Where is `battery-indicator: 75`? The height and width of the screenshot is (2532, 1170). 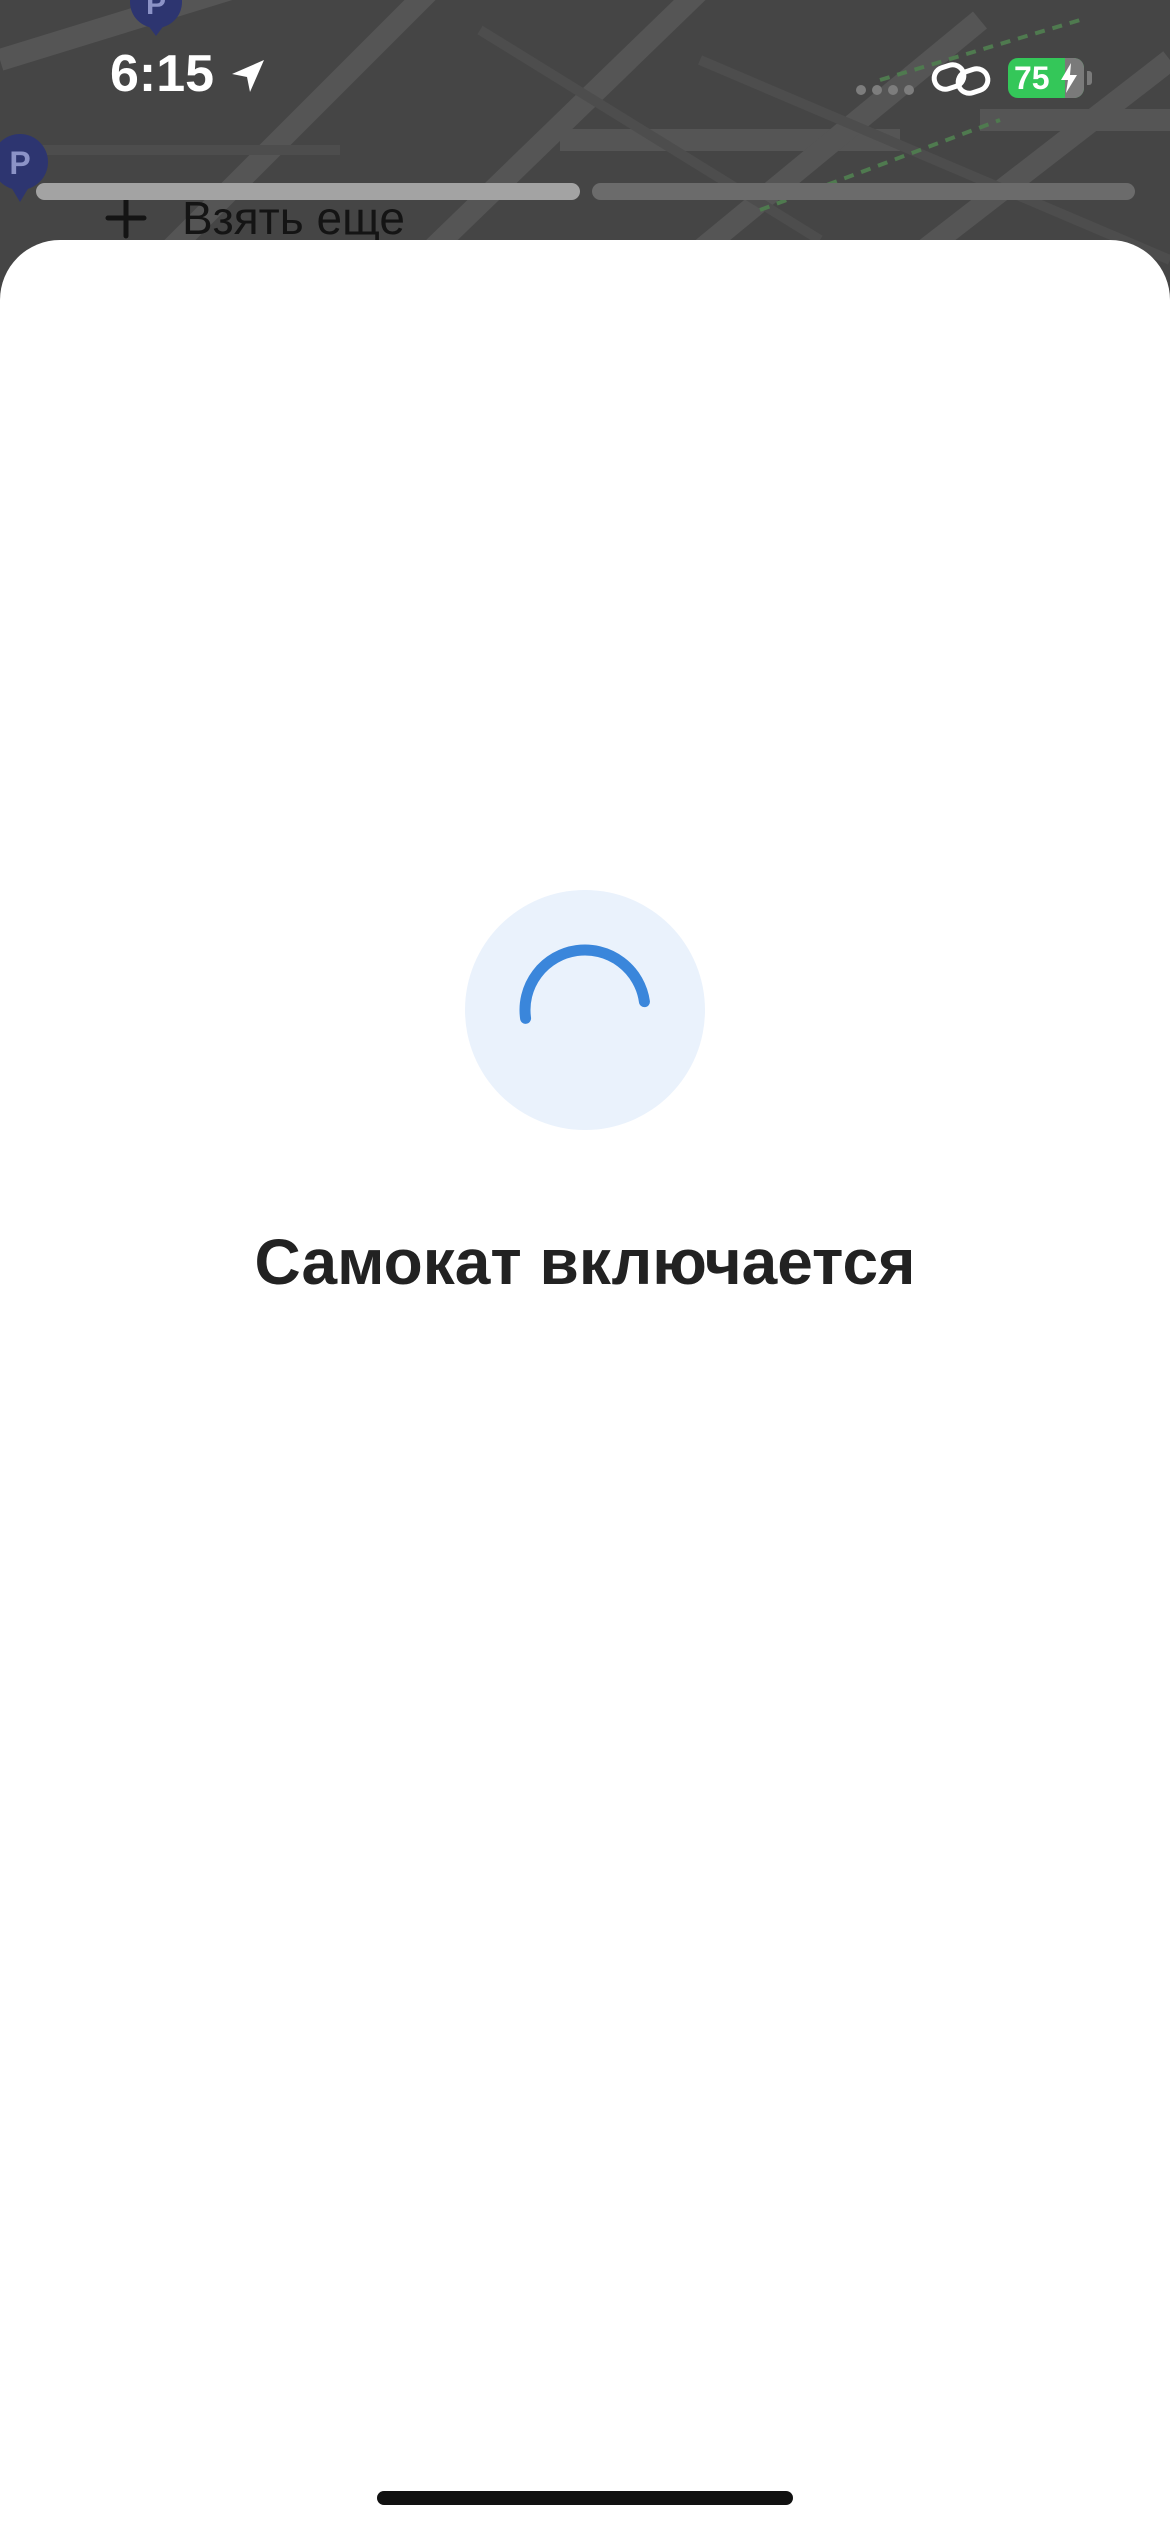
battery-indicator: 75 is located at coordinates (1046, 78).